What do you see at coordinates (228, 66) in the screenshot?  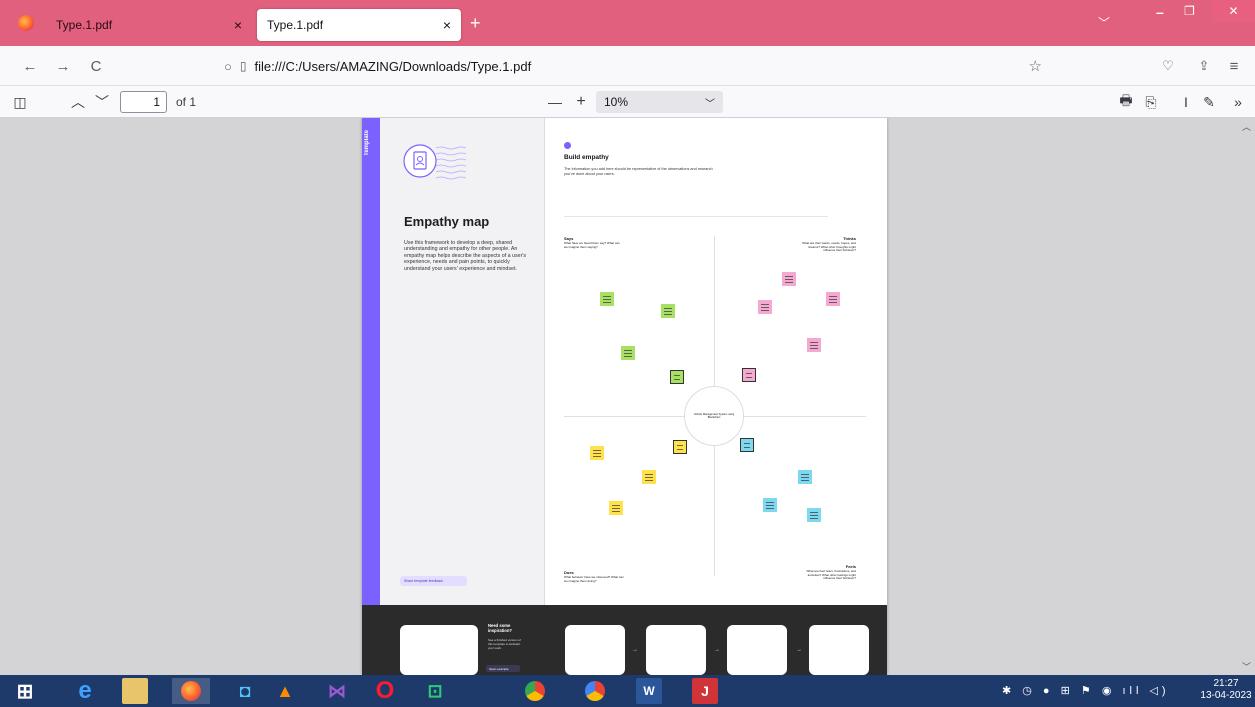 I see `shield-icon: ○` at bounding box center [228, 66].